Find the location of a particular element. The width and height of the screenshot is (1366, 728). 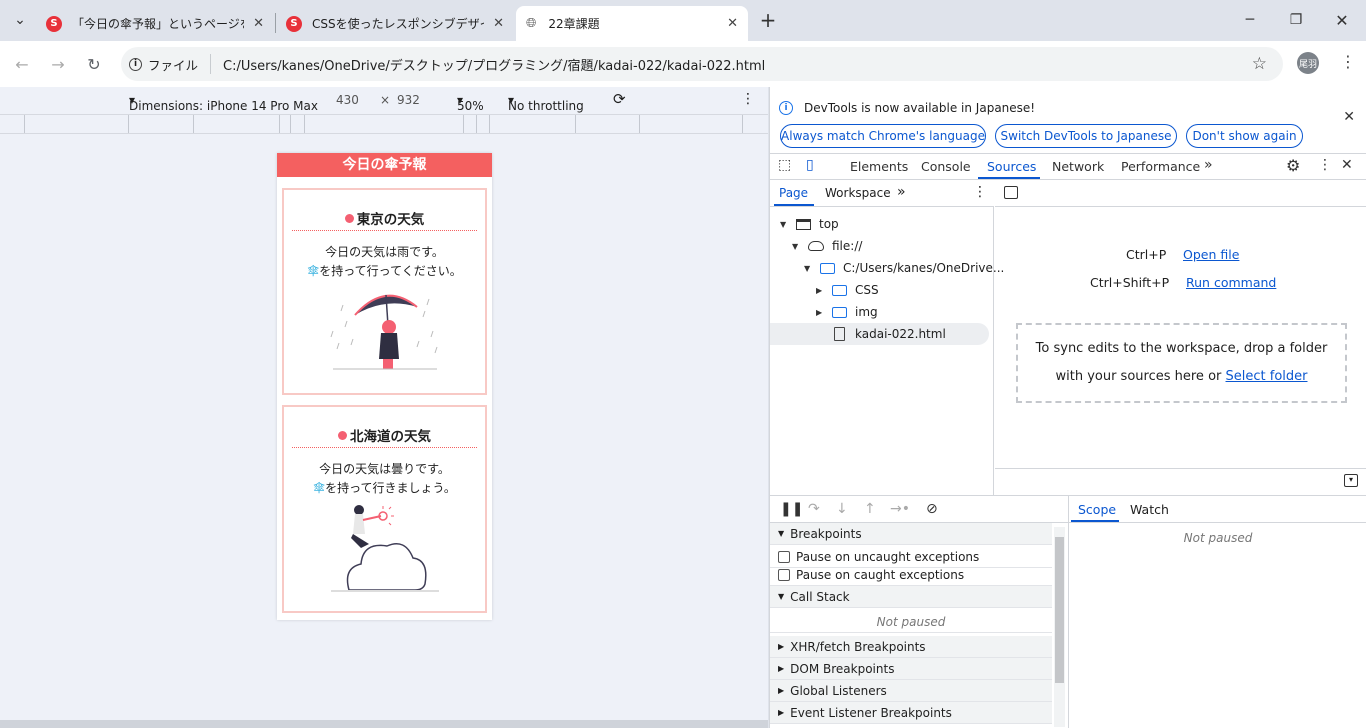

tab-sources: Sources is located at coordinates (1011, 166).